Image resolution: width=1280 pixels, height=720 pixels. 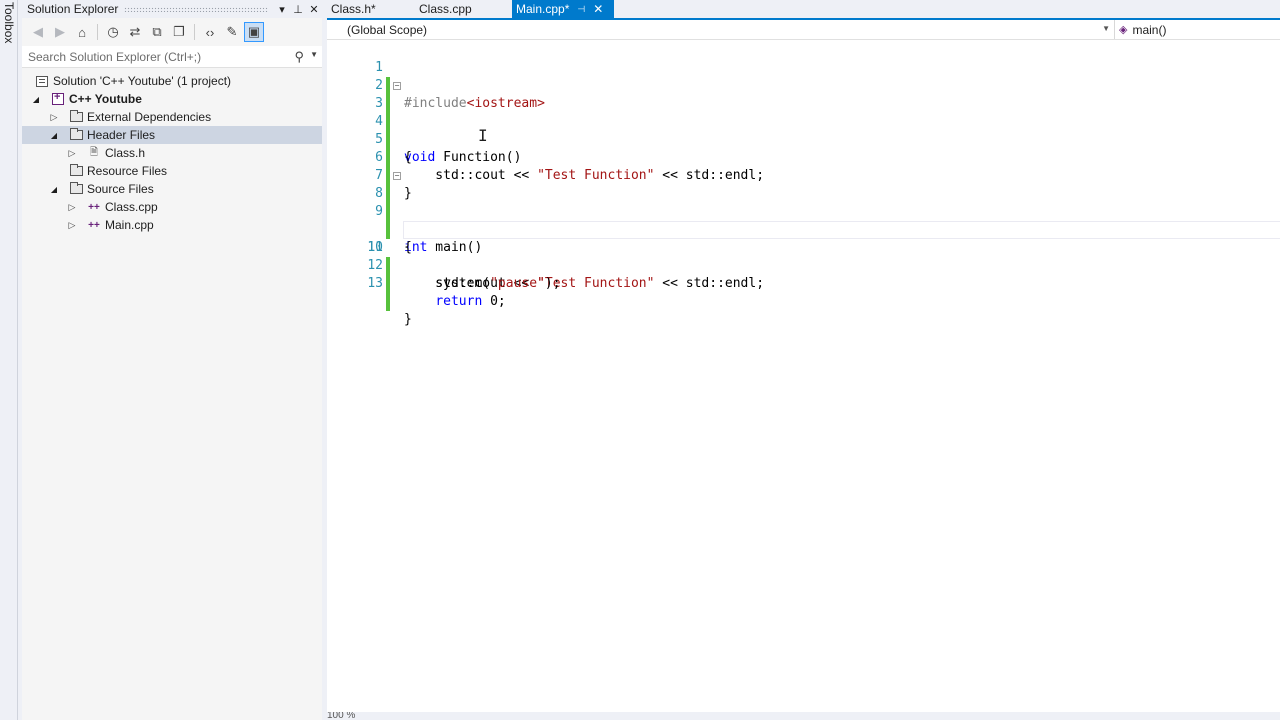 I want to click on keyword: return, so click(x=459, y=301).